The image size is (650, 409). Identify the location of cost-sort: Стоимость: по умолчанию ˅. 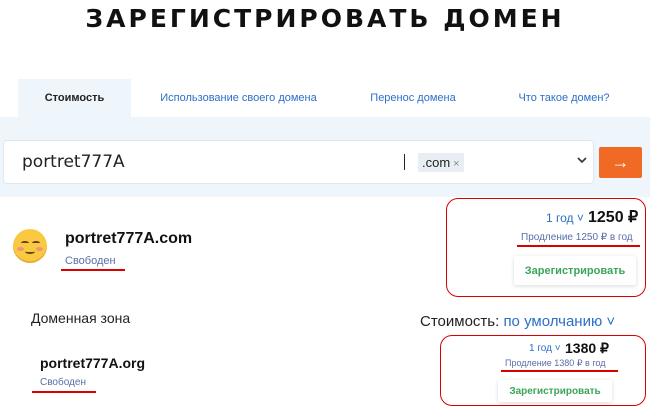
(517, 321).